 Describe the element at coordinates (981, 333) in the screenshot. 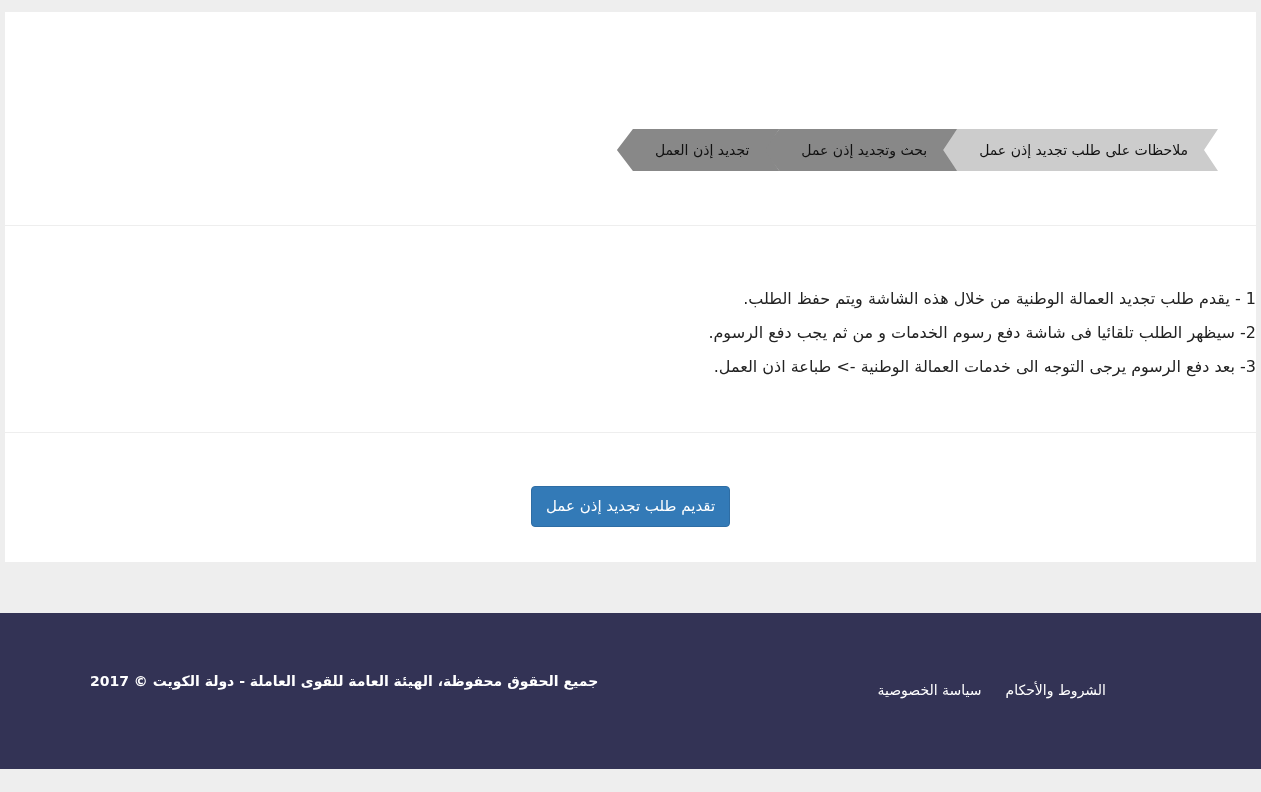

I see `instruction-text: 2- سيظهر الطلب تلقائيا فى شاشة دفع رسوم الخدمات و من ثم يجب دفع الرسوم.` at that location.